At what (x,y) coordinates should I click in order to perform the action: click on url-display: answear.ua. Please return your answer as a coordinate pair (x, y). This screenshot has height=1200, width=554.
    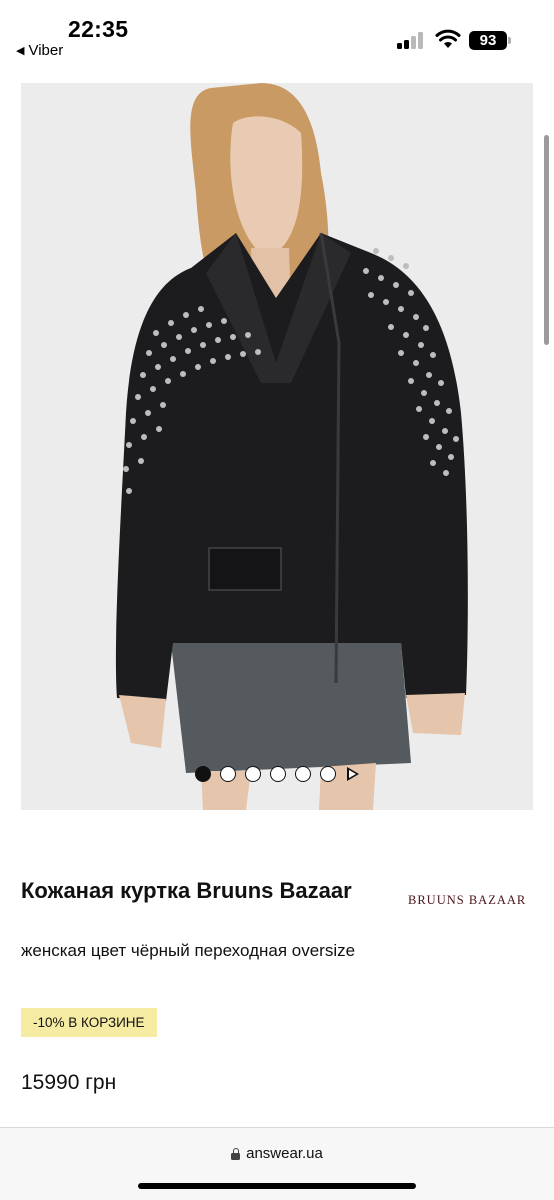
    Looking at the image, I should click on (277, 1153).